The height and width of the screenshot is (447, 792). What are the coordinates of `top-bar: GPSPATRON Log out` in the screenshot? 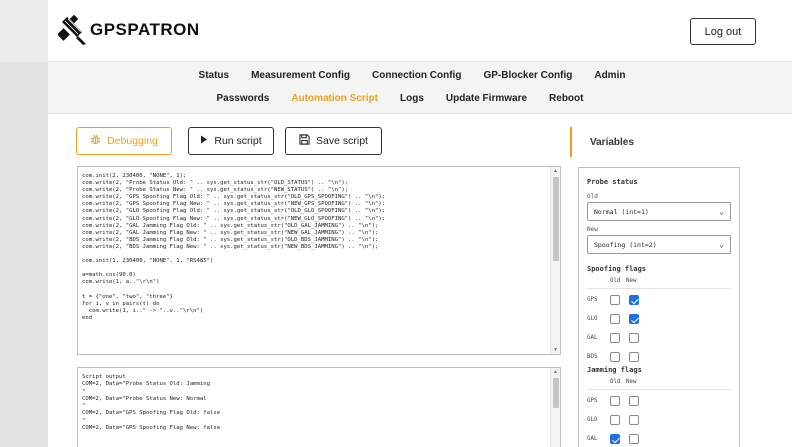 It's located at (420, 31).